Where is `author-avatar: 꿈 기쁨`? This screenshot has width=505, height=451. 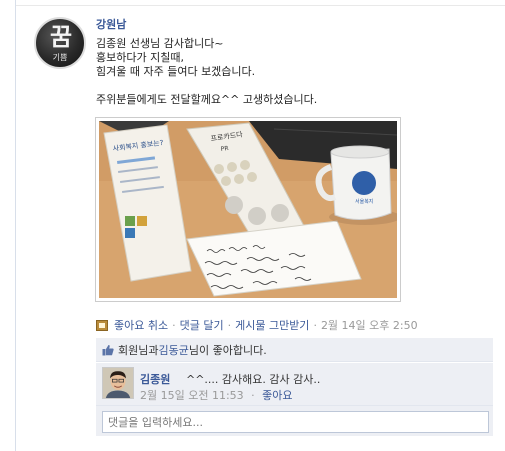 author-avatar: 꿈 기쁨 is located at coordinates (60, 43).